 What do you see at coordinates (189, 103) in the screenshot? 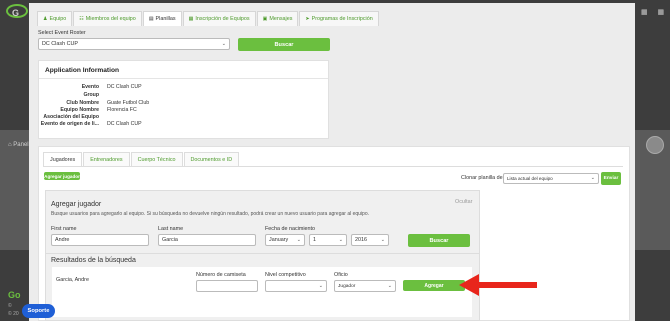
I see `info-row-club: Club Nombre Guate Futbol Club` at bounding box center [189, 103].